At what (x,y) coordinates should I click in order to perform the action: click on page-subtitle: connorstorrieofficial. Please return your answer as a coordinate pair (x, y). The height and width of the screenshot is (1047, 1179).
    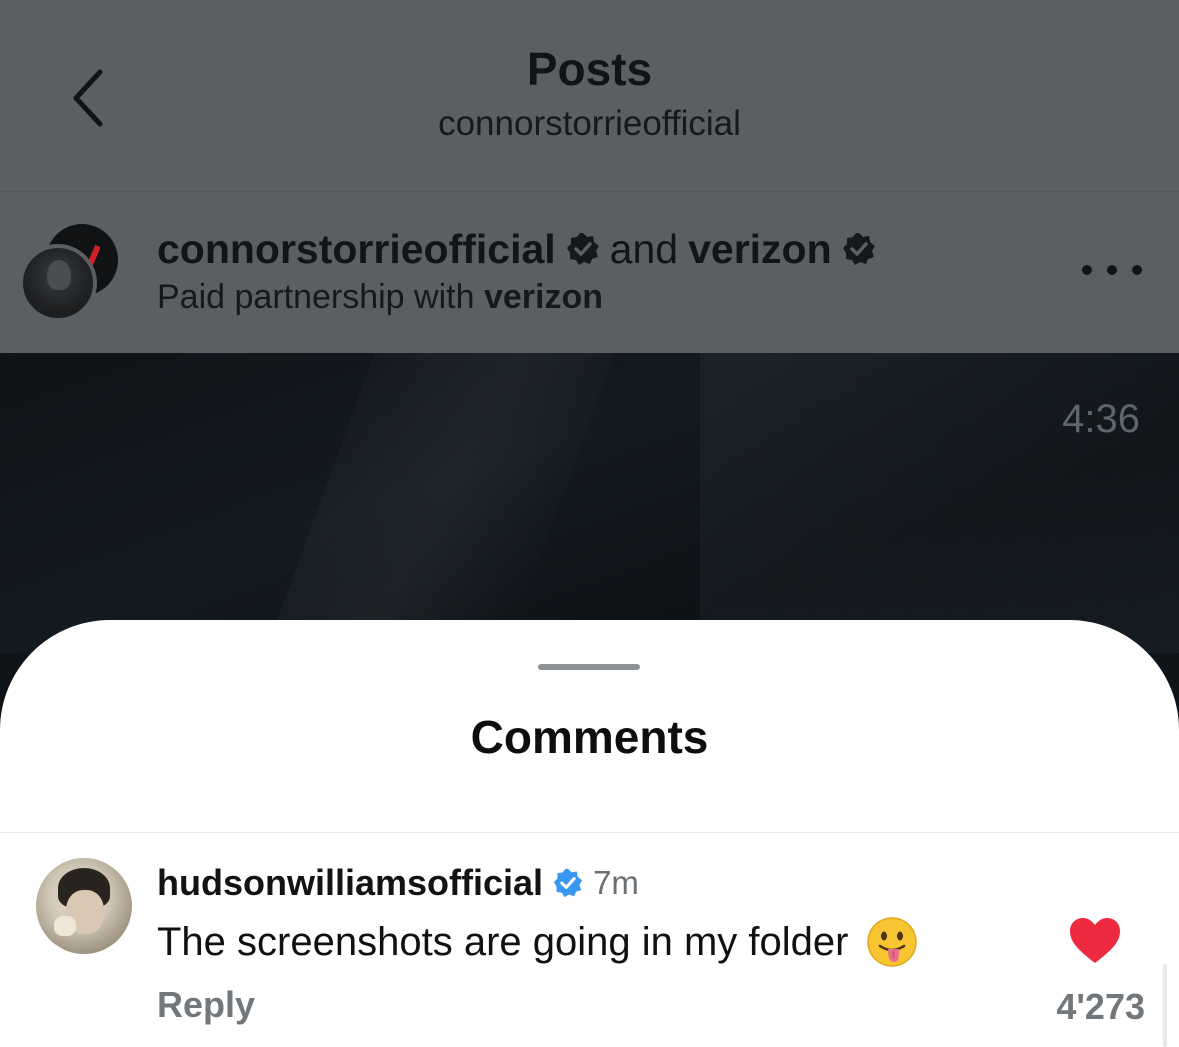
    Looking at the image, I should click on (589, 124).